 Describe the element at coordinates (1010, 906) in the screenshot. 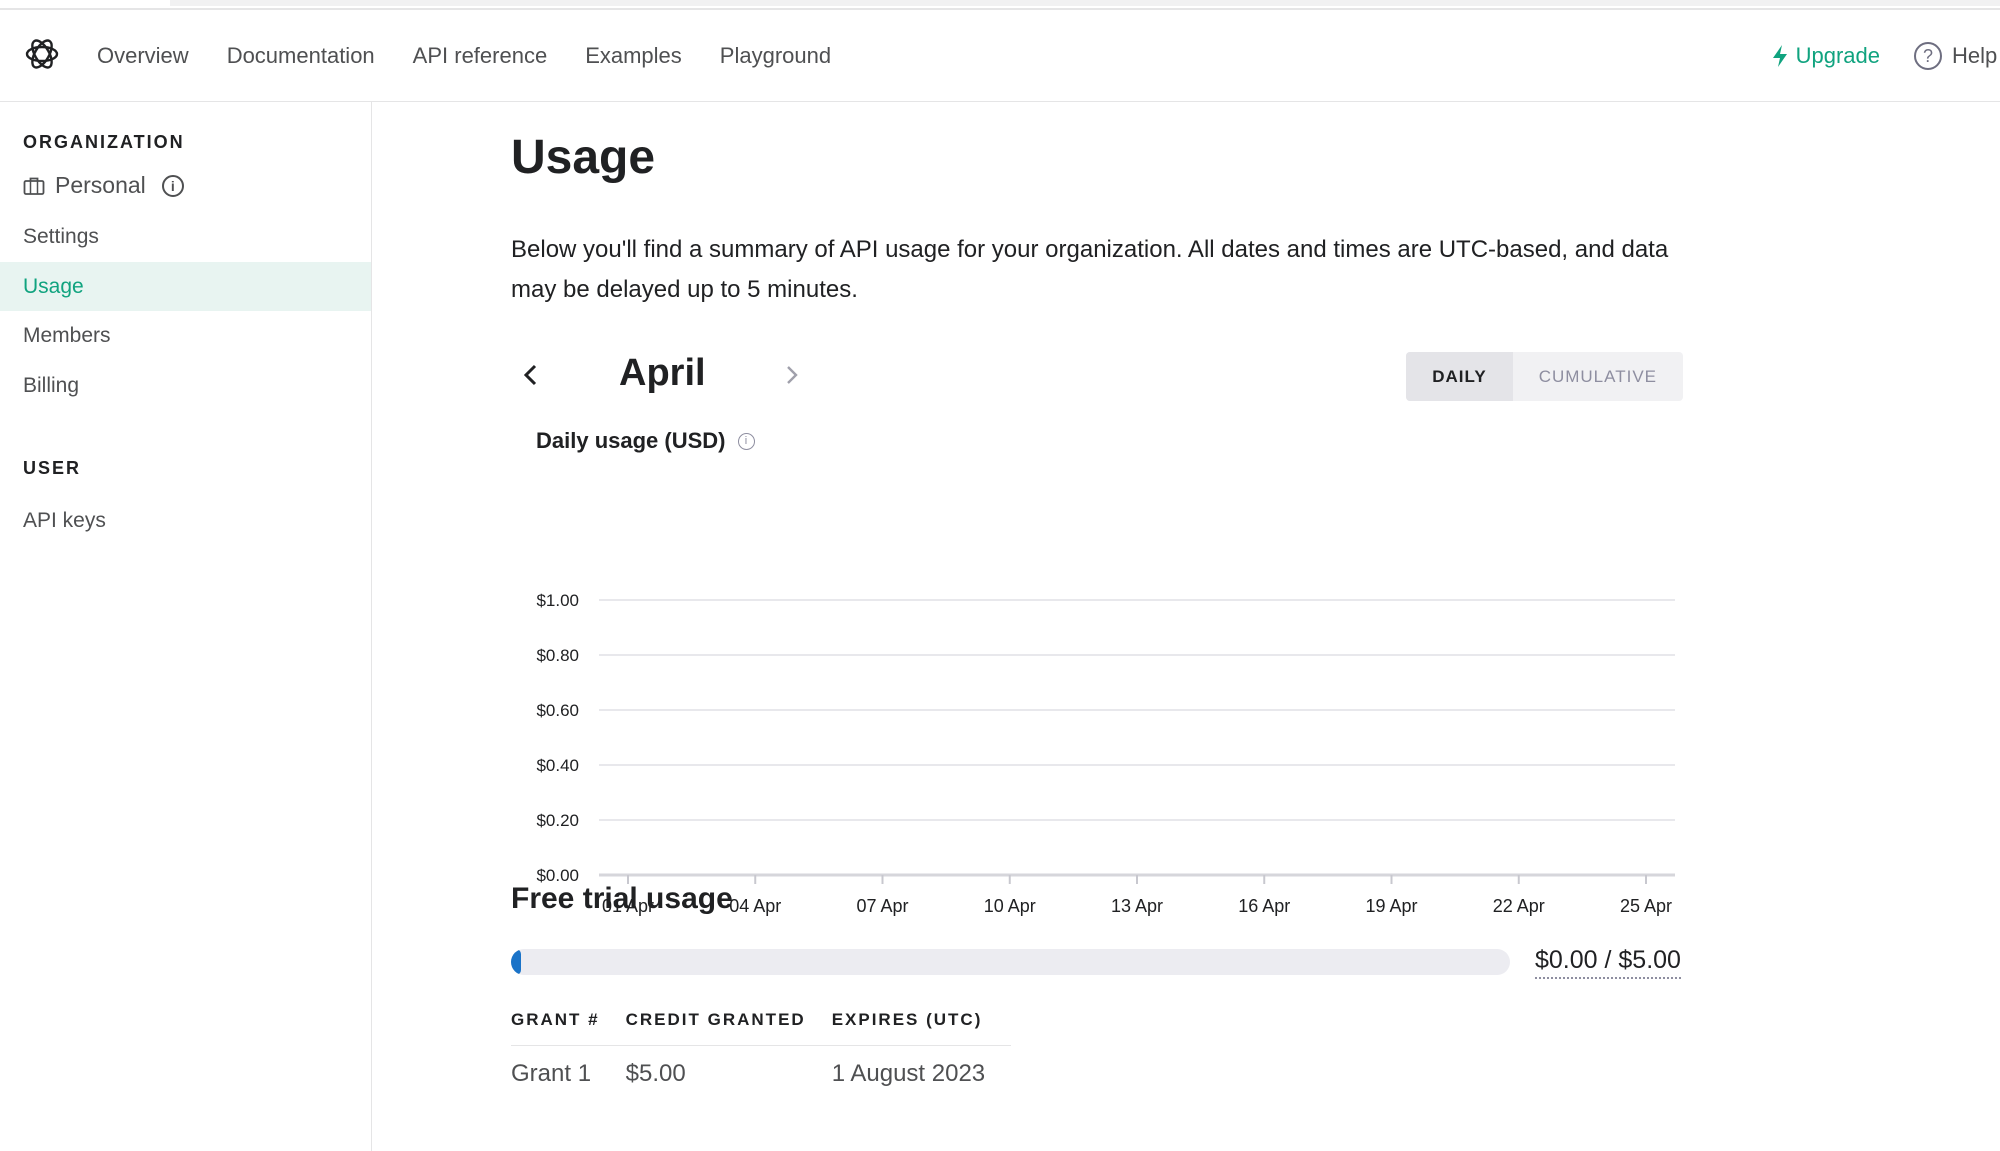

I see `x-tick-label: 10 Apr` at that location.